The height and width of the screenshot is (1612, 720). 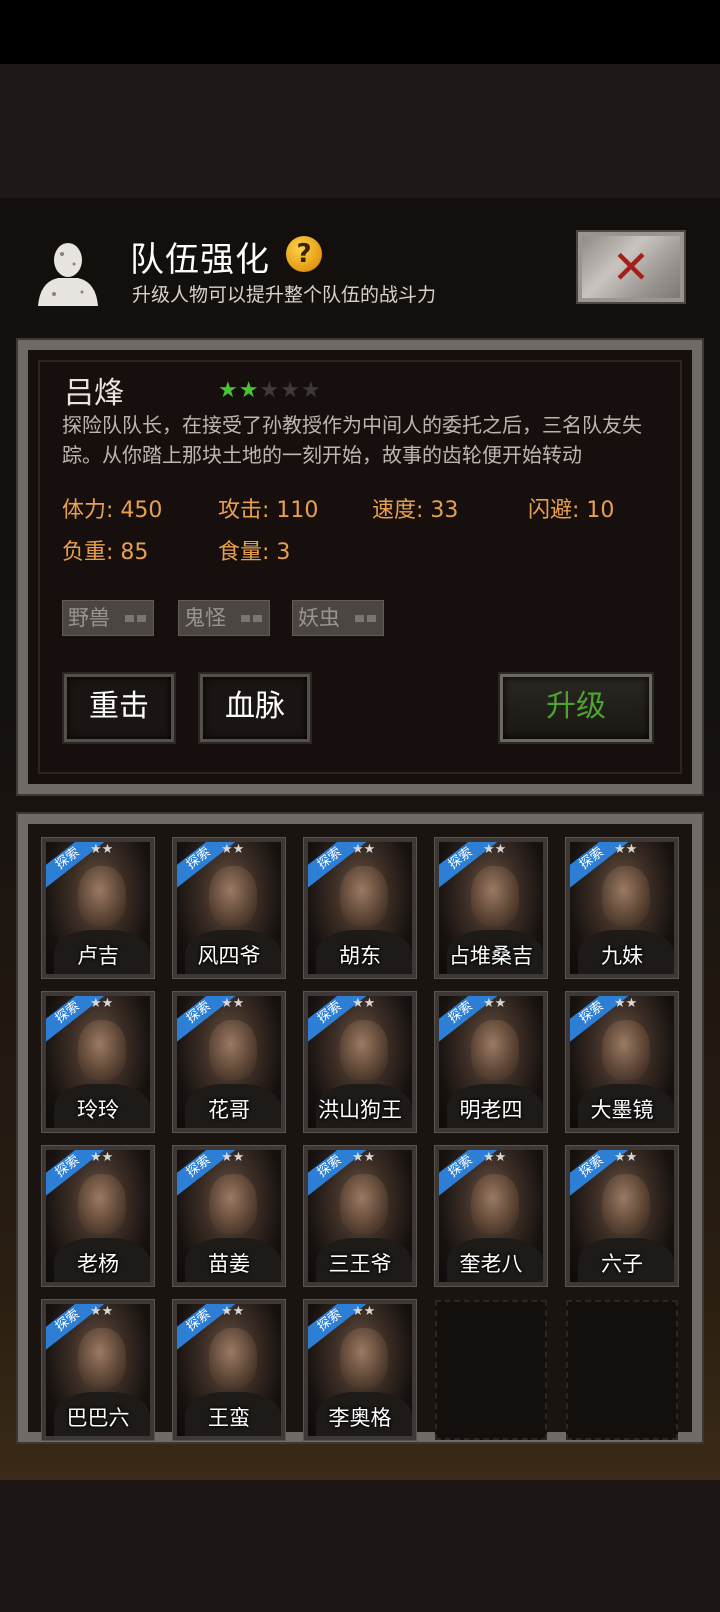 I want to click on roster-card: 探索 ★★ 六子, so click(x=622, y=1216).